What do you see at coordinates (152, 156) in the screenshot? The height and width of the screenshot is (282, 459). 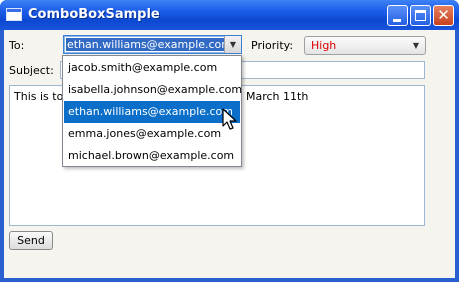 I see `dropdown-item: michael.brown@example.com` at bounding box center [152, 156].